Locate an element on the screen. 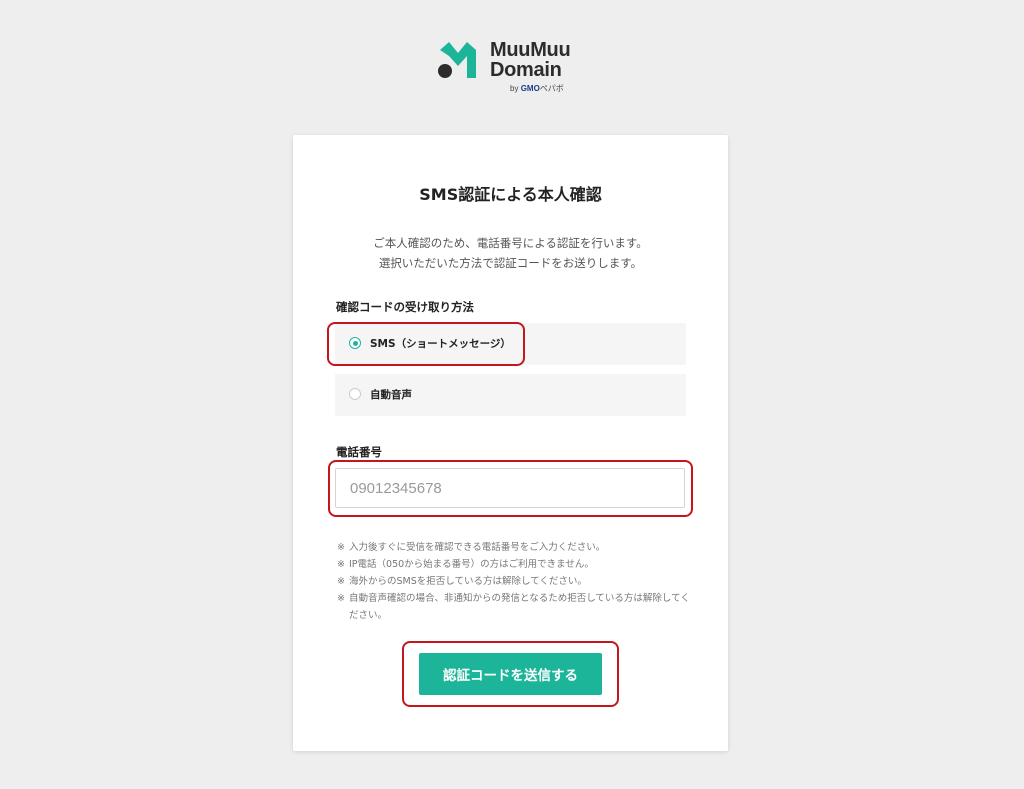  note-item: 海外からのSMSを拒否している方は解除してください。 is located at coordinates (515, 581).